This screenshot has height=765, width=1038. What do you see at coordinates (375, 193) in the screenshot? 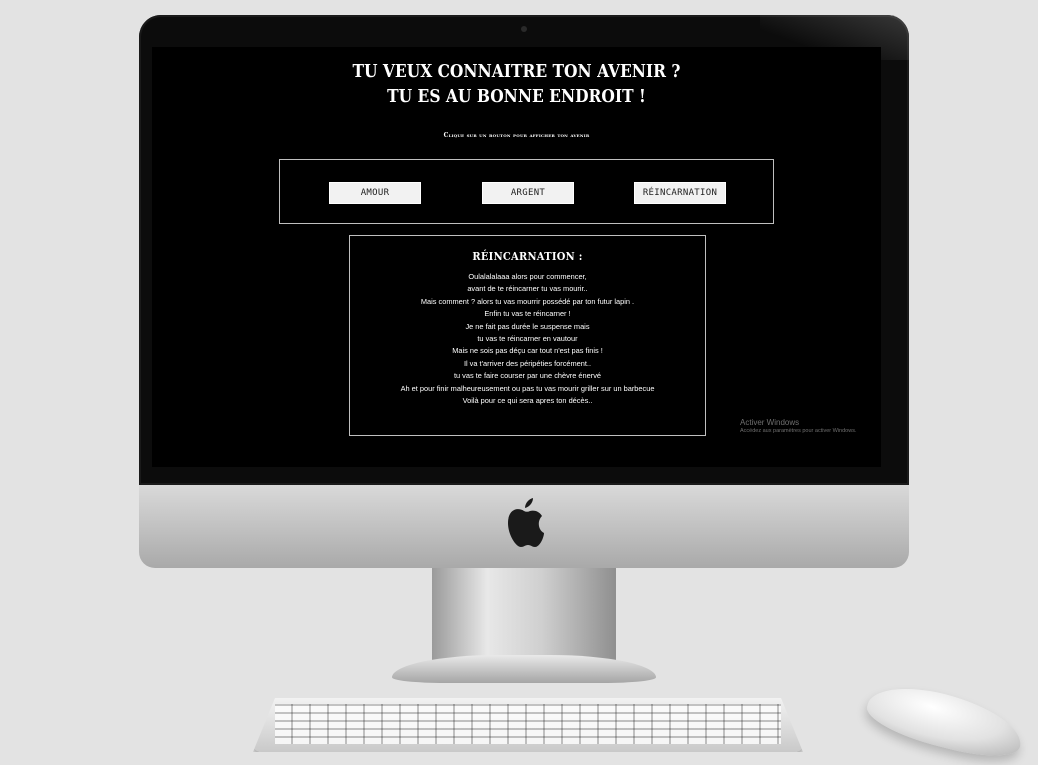
I see `amour-button: AMOUR` at bounding box center [375, 193].